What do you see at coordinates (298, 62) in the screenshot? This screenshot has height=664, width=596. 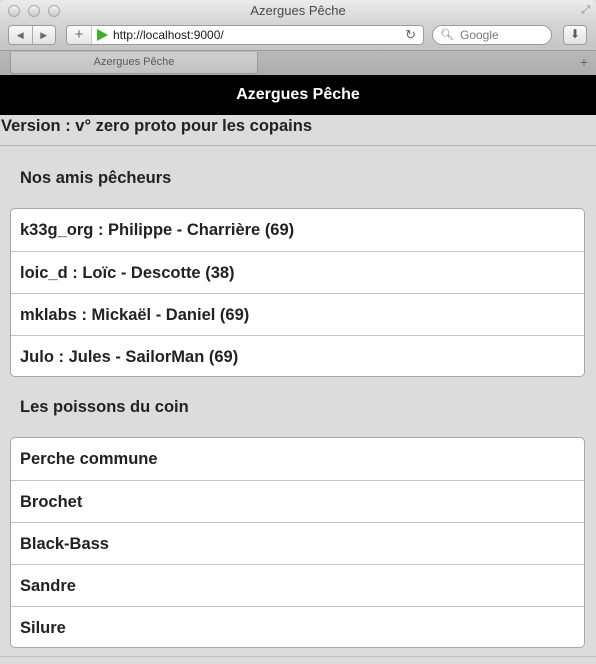 I see `tab-strip: Azergues Pêche +` at bounding box center [298, 62].